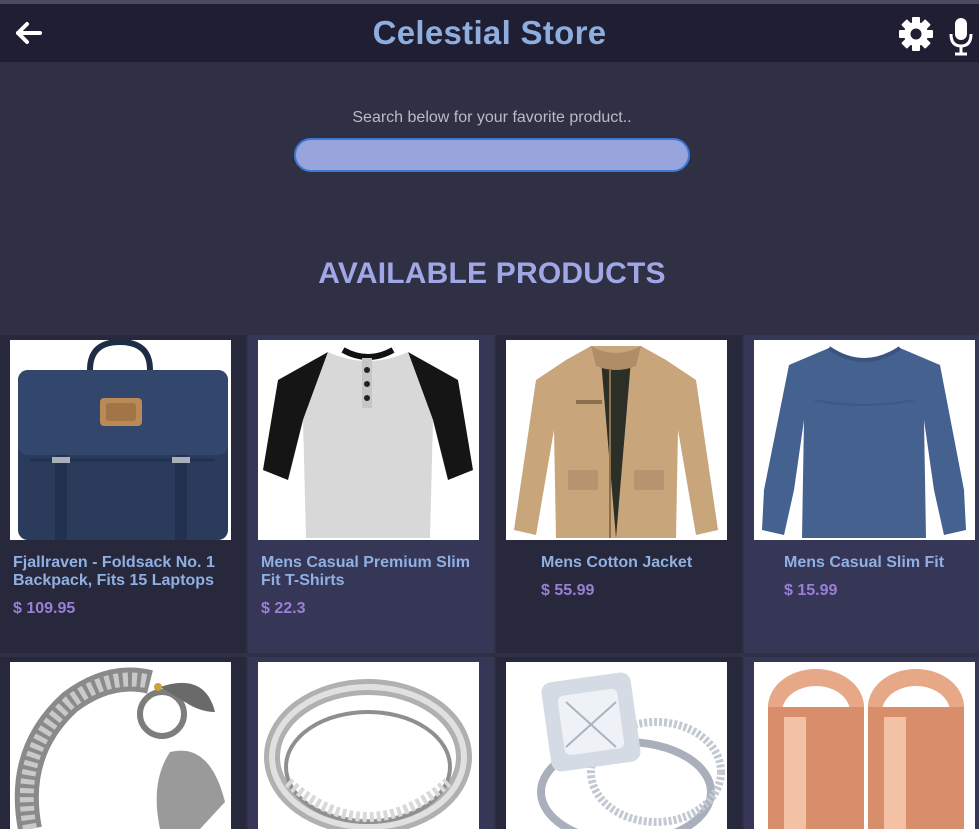 The width and height of the screenshot is (979, 829). Describe the element at coordinates (811, 590) in the screenshot. I see `product-price: $ 15.99` at that location.